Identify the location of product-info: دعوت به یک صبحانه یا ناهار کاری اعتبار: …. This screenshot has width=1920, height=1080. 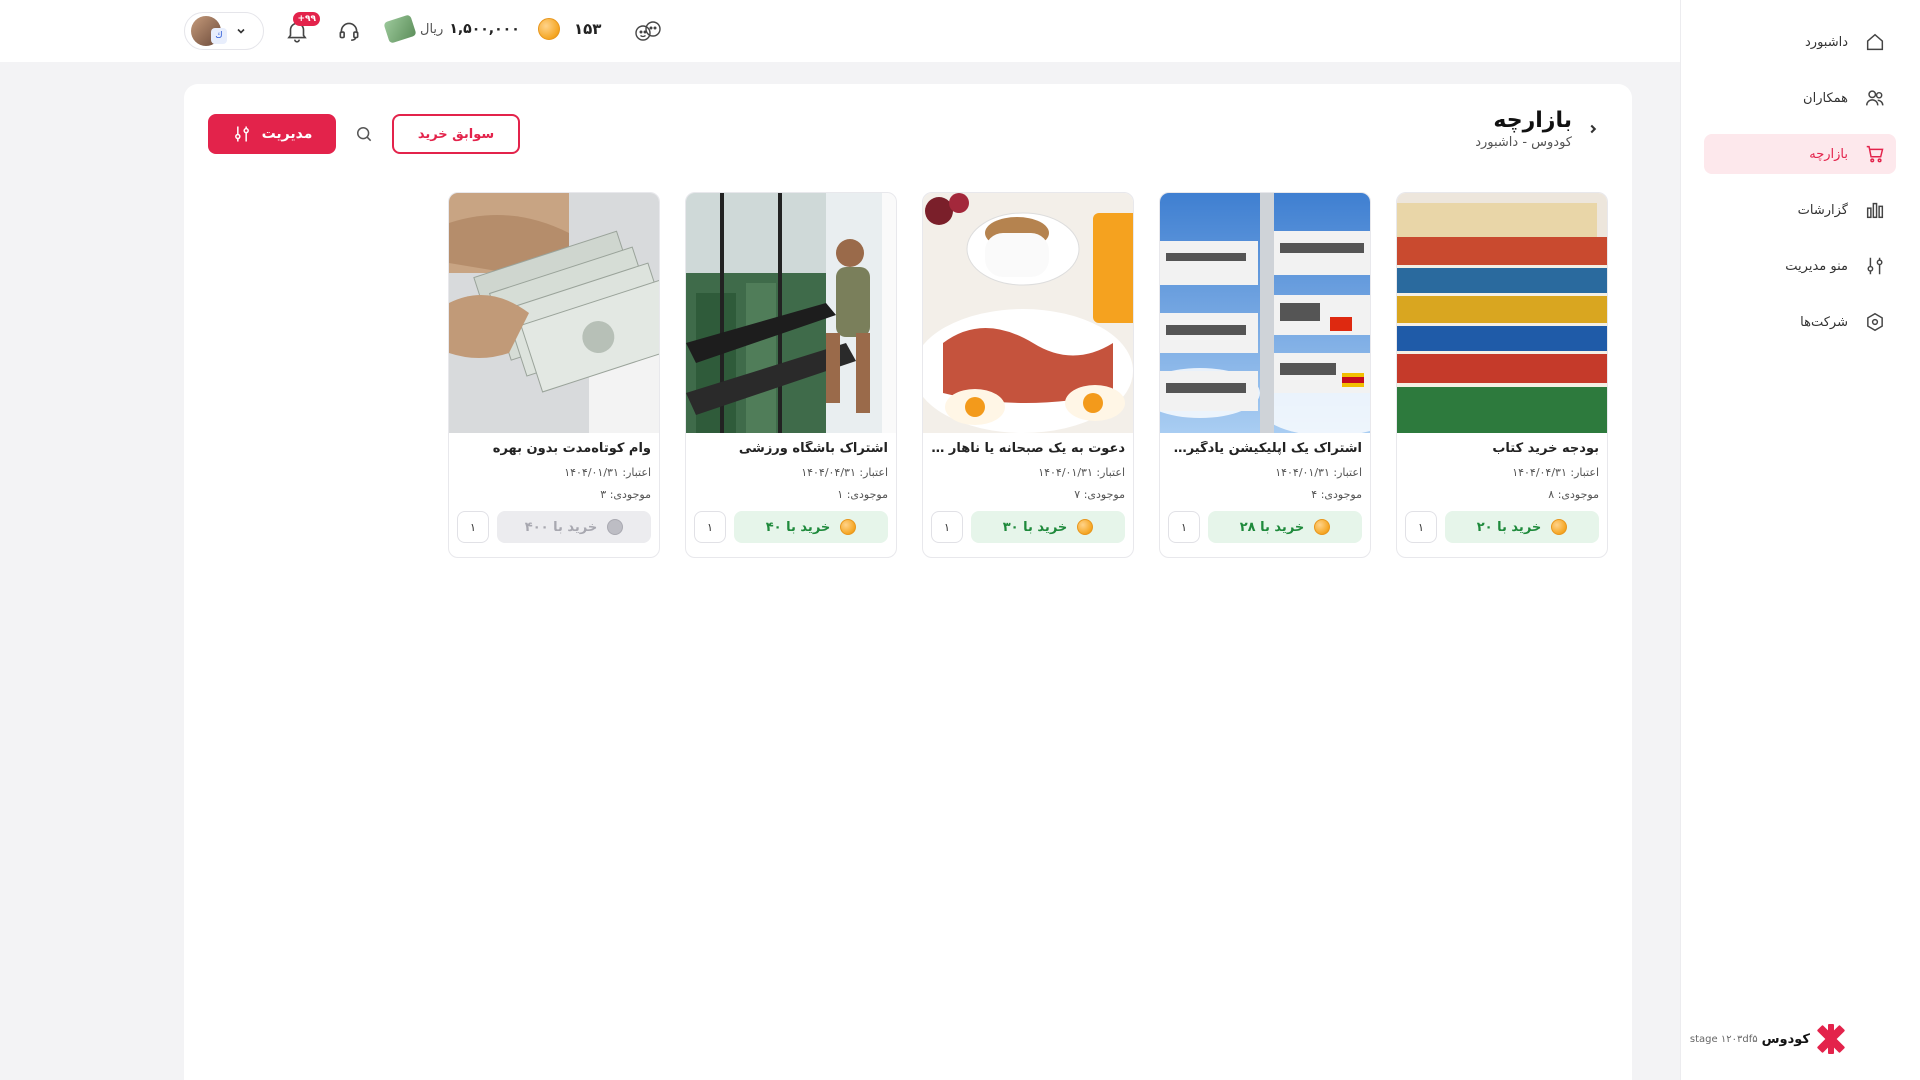
(1028, 467).